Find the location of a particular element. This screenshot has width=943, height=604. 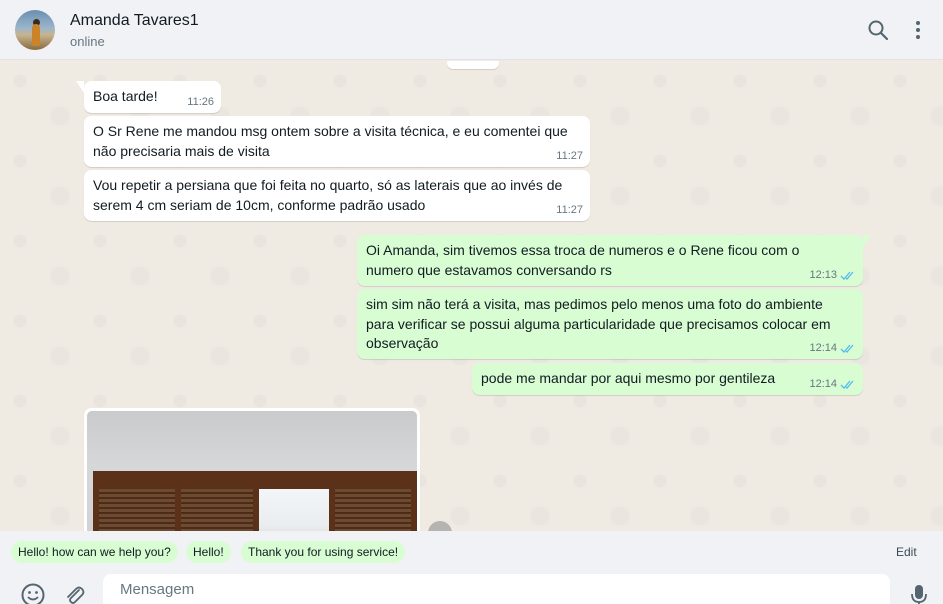

contact-status: online is located at coordinates (87, 41).